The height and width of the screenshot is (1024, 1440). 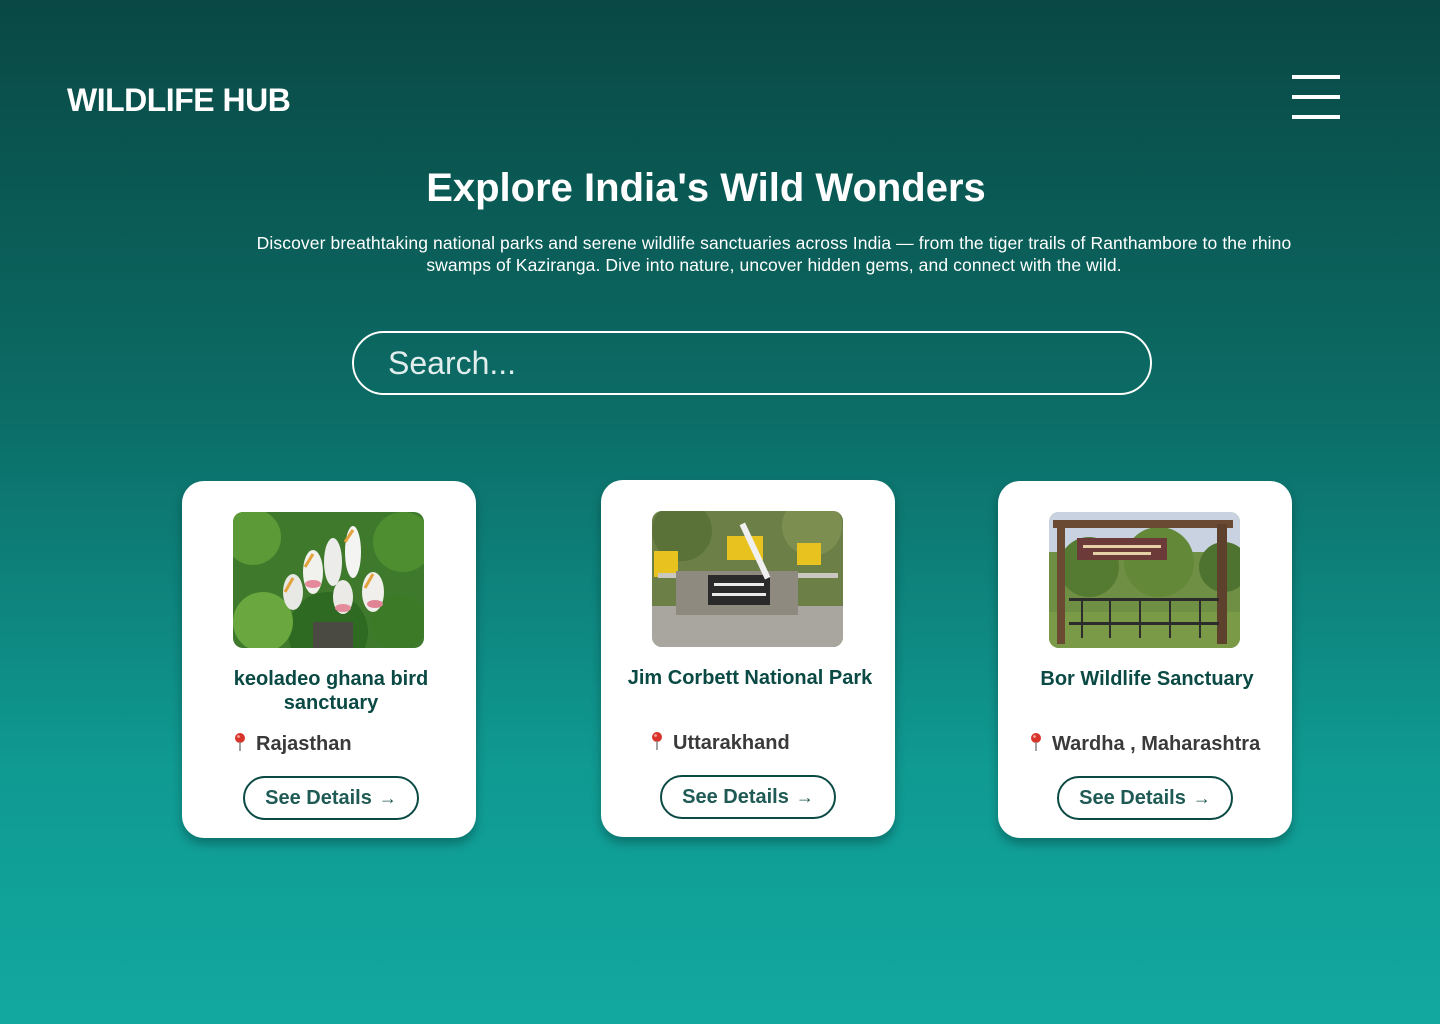 I want to click on bor-sanctuary-gate-image, so click(x=1144, y=580).